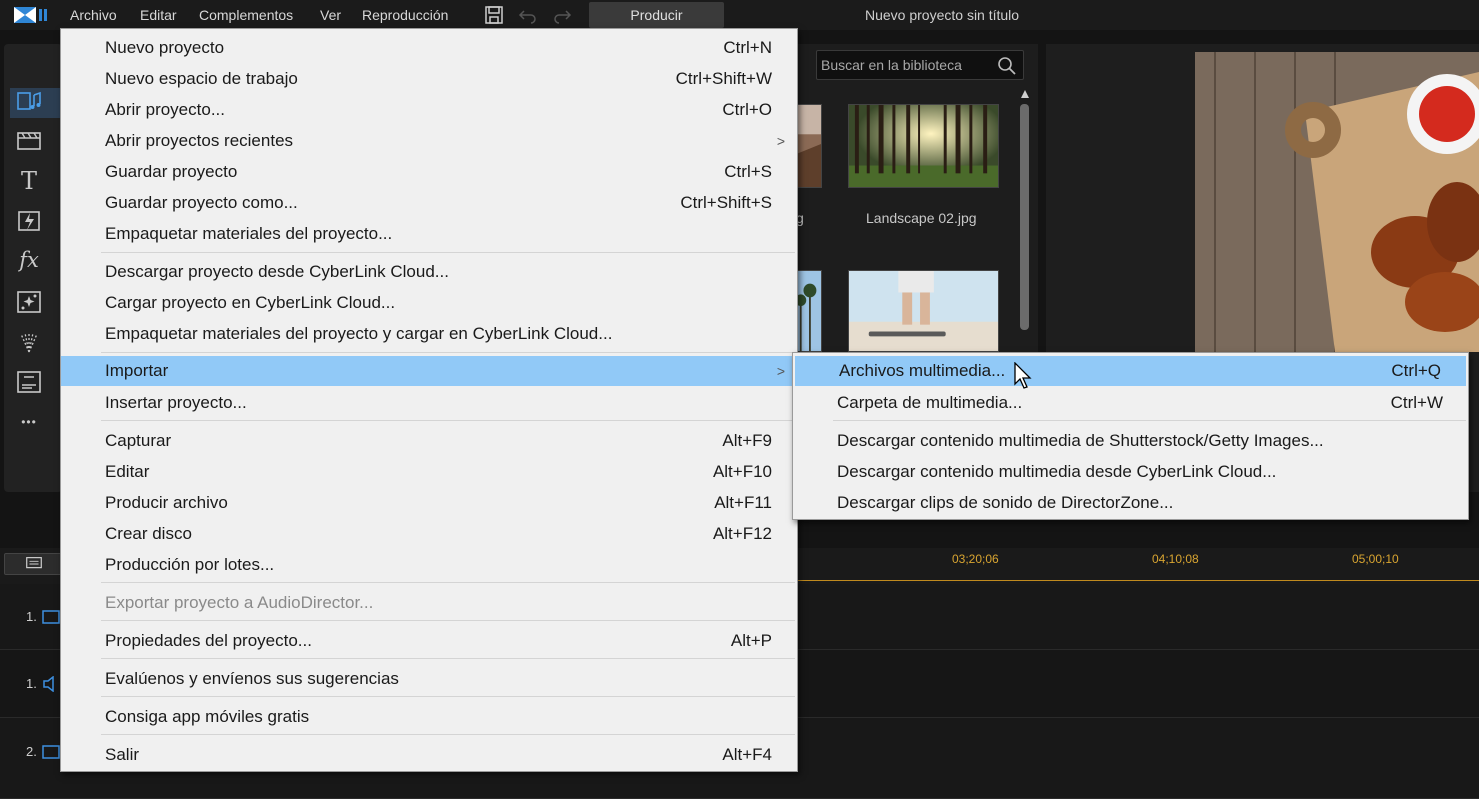 This screenshot has width=1479, height=799. Describe the element at coordinates (429, 79) in the screenshot. I see `menu-item-nuevo-espacio: Nuevo espacio de trabajo Ctrl+Shift+W` at that location.